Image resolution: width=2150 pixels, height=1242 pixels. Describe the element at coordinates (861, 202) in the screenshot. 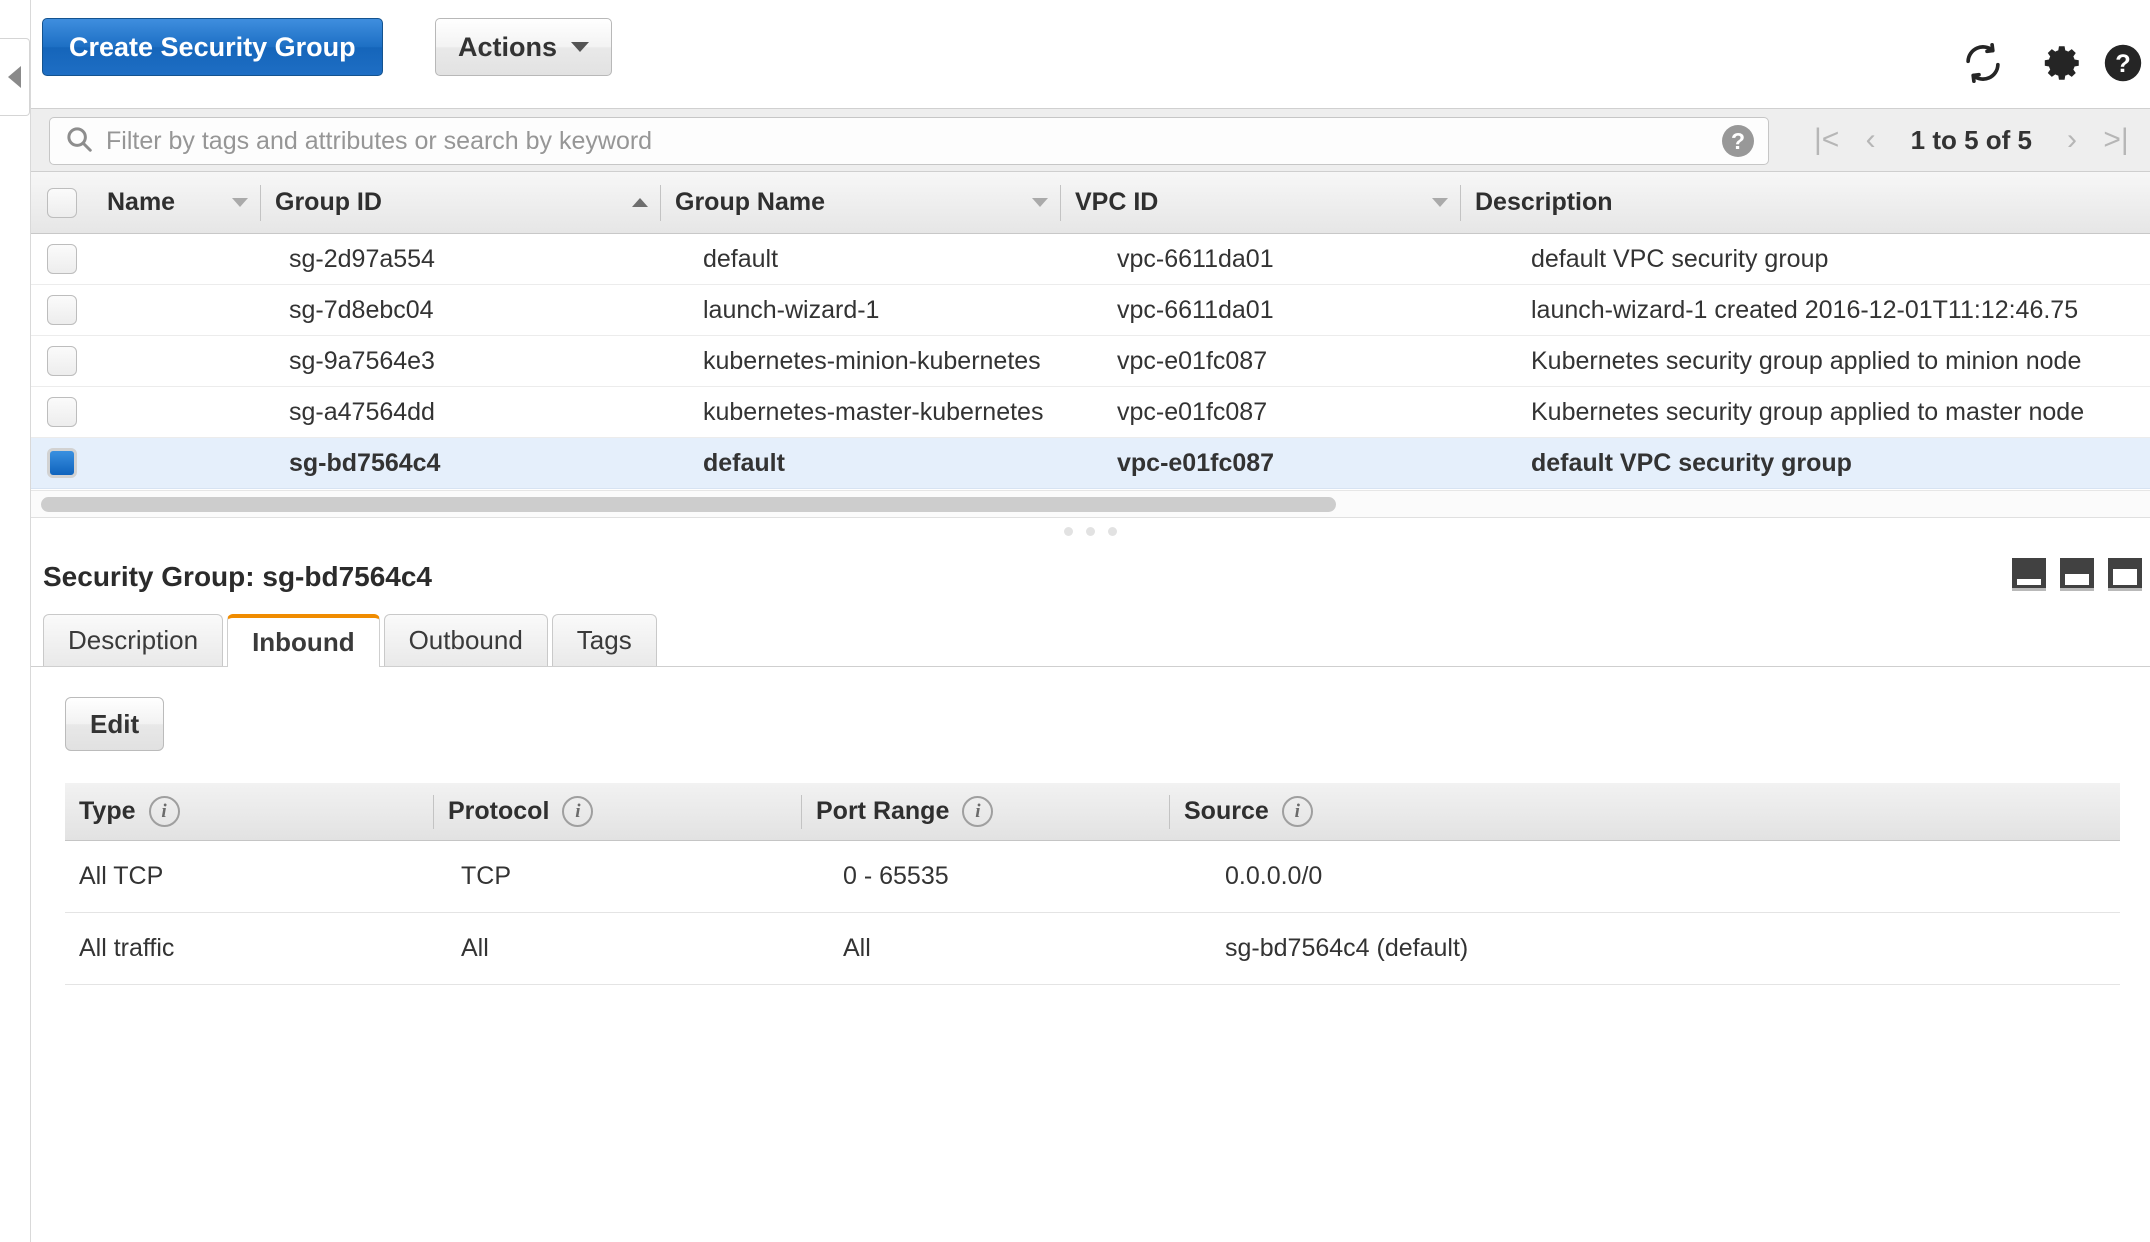

I see `column-header-group-name: Group Name` at that location.